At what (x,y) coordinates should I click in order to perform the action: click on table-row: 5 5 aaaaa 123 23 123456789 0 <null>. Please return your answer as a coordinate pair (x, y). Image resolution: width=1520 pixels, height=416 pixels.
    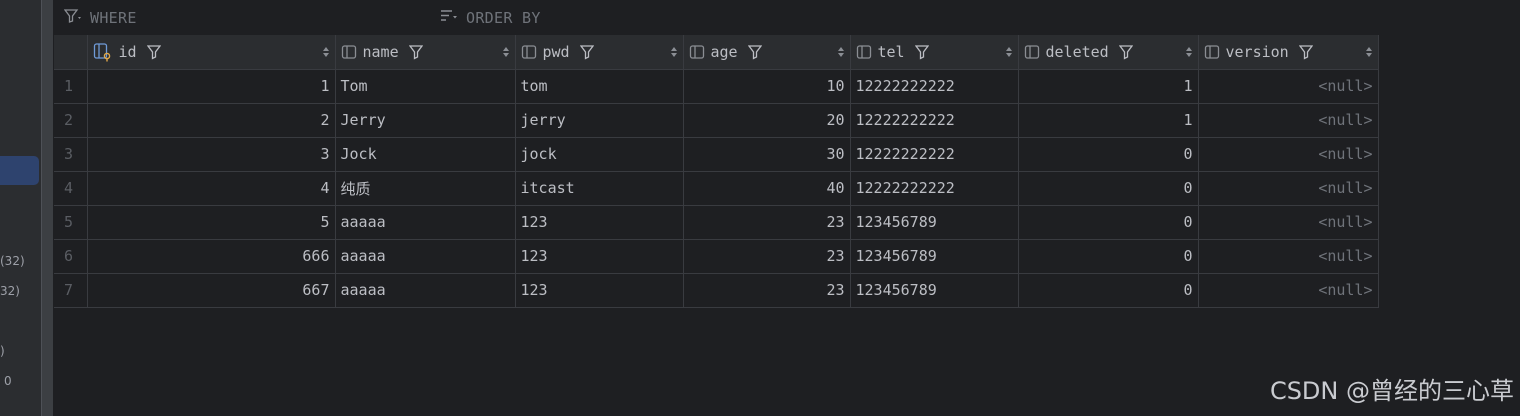
    Looking at the image, I should click on (716, 222).